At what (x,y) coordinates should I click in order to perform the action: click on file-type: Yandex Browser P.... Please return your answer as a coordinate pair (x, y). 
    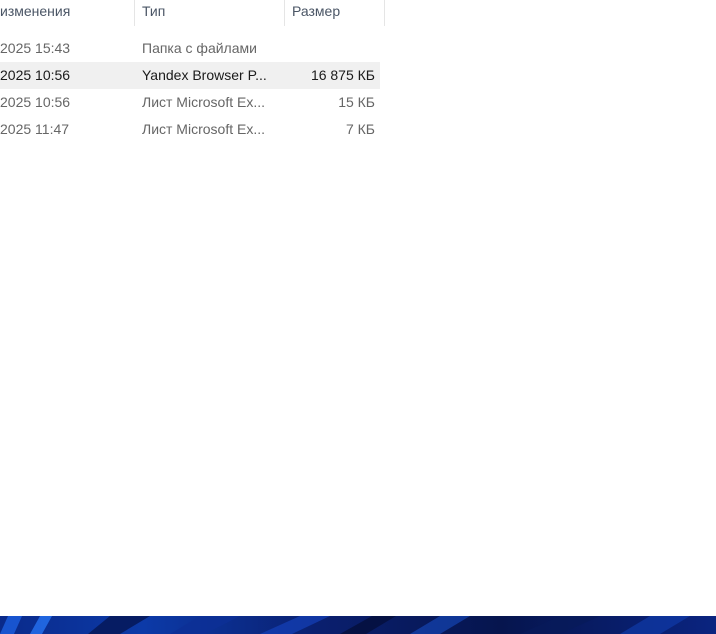
    Looking at the image, I should click on (204, 75).